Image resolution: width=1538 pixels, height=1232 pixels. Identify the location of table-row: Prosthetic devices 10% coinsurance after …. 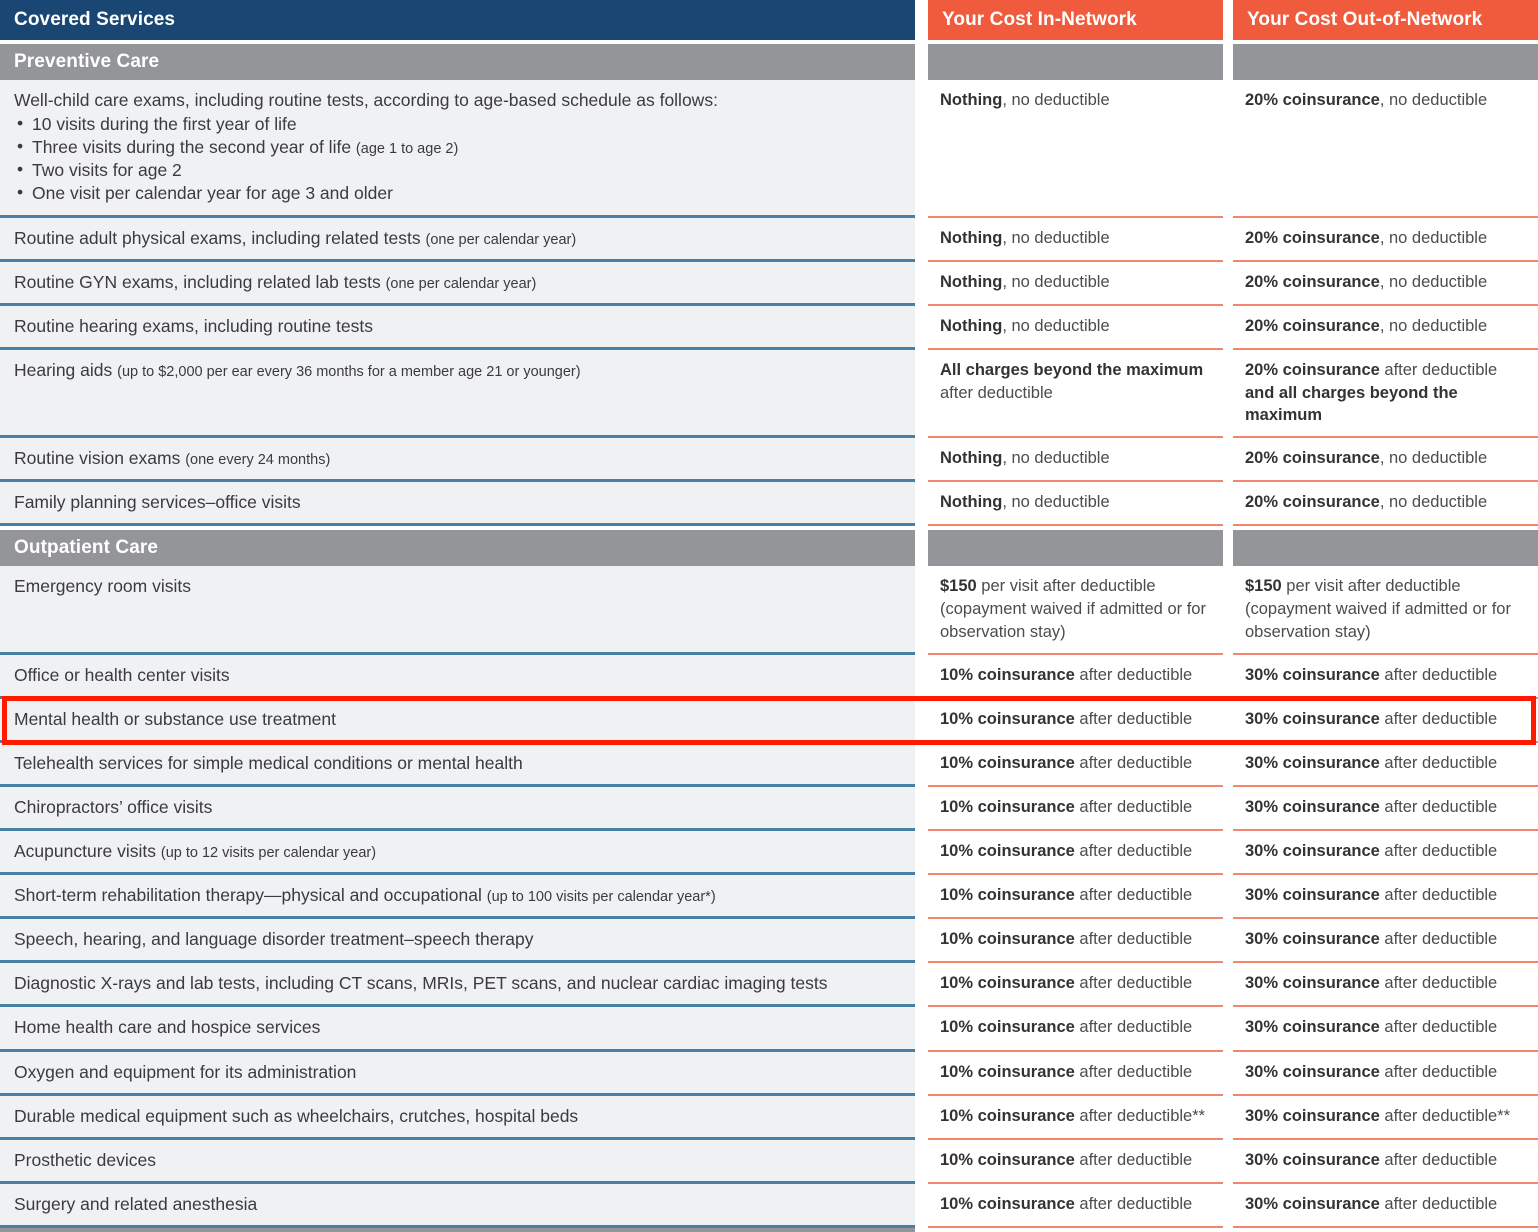
(769, 1161).